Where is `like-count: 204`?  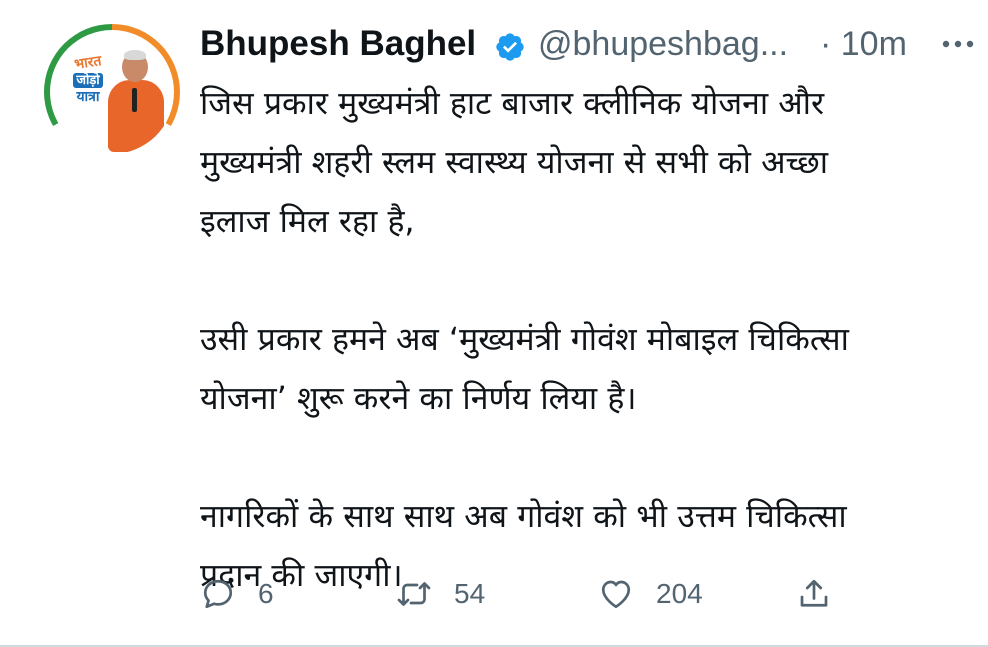
like-count: 204 is located at coordinates (679, 593).